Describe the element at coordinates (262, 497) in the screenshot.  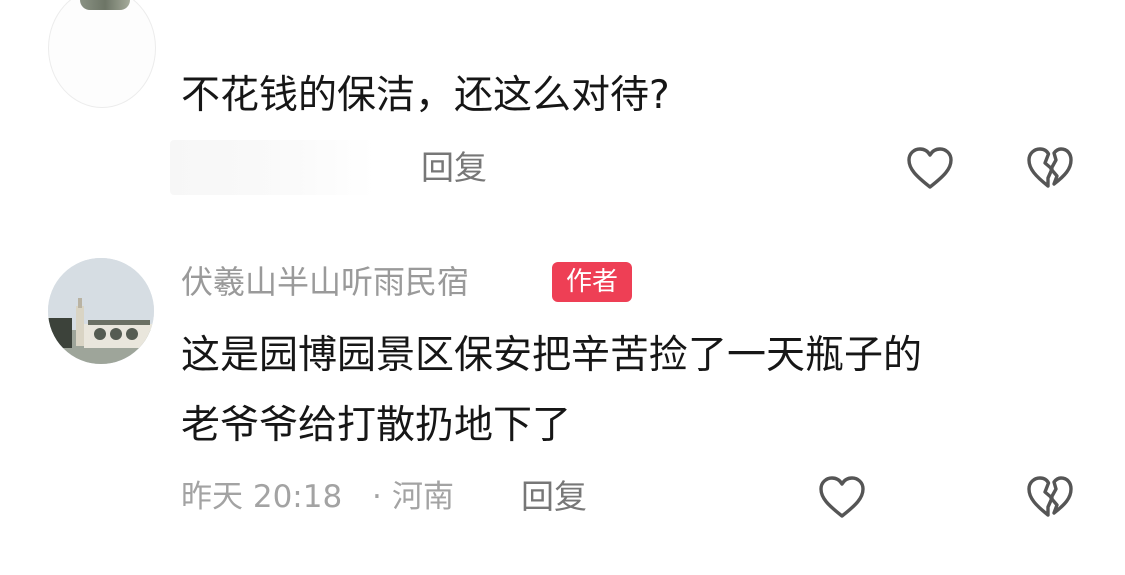
I see `comment-time: 昨天 20:18` at that location.